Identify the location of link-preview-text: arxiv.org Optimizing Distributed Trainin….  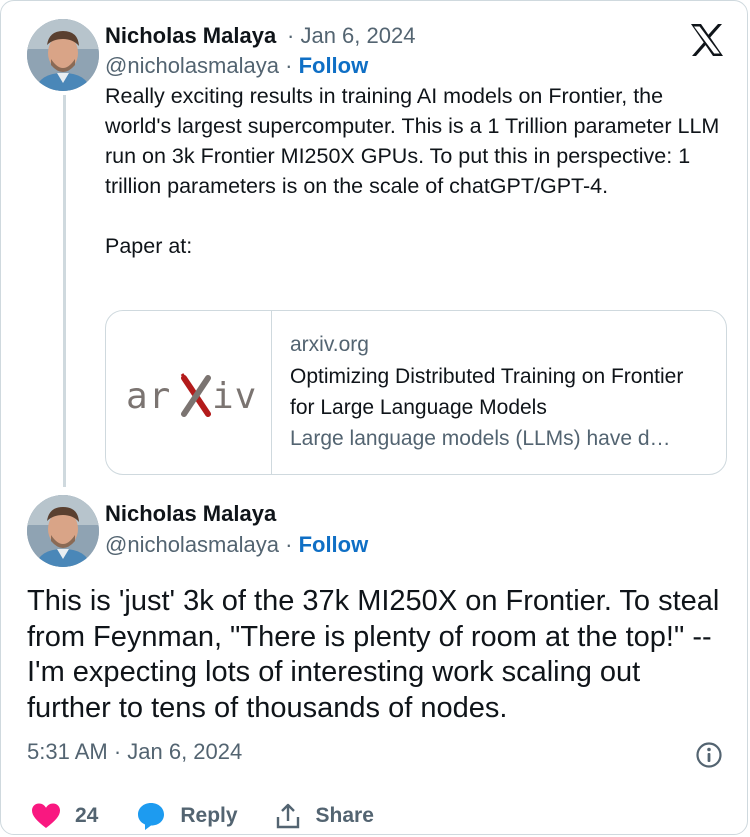
(500, 392).